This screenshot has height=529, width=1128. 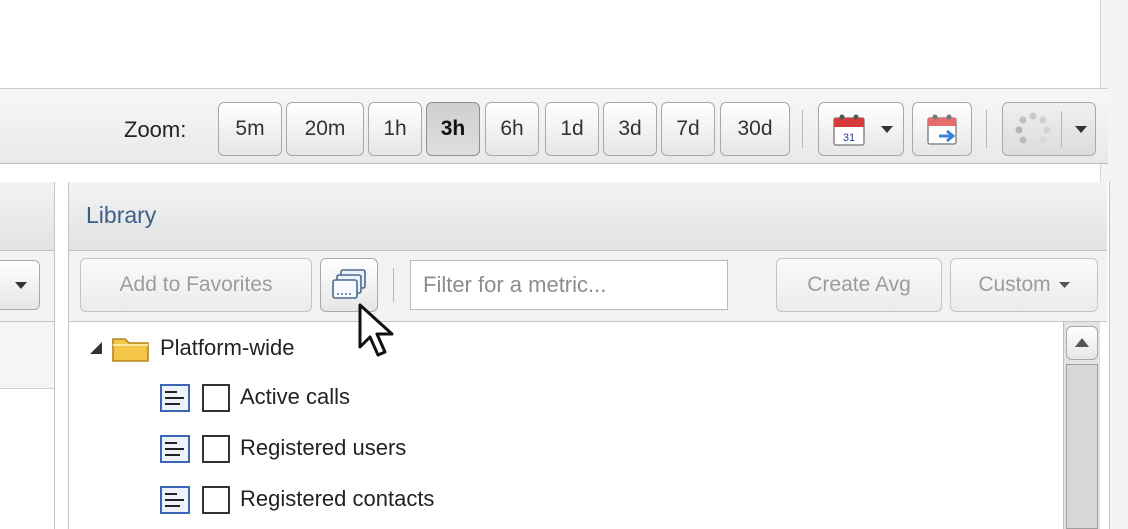 I want to click on library-header, so click(x=588, y=216).